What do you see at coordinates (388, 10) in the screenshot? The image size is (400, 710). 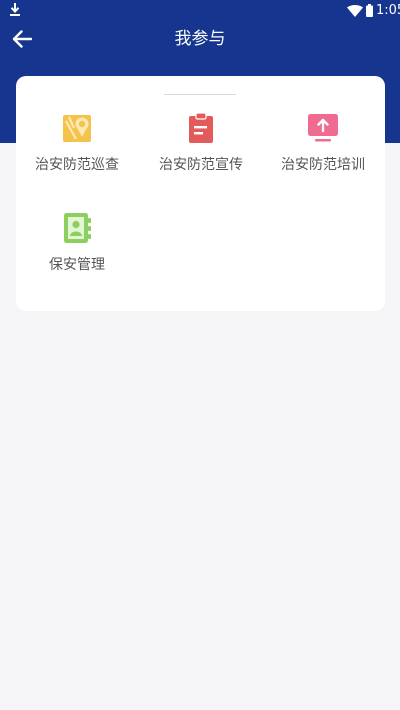 I see `status-time: 1:05` at bounding box center [388, 10].